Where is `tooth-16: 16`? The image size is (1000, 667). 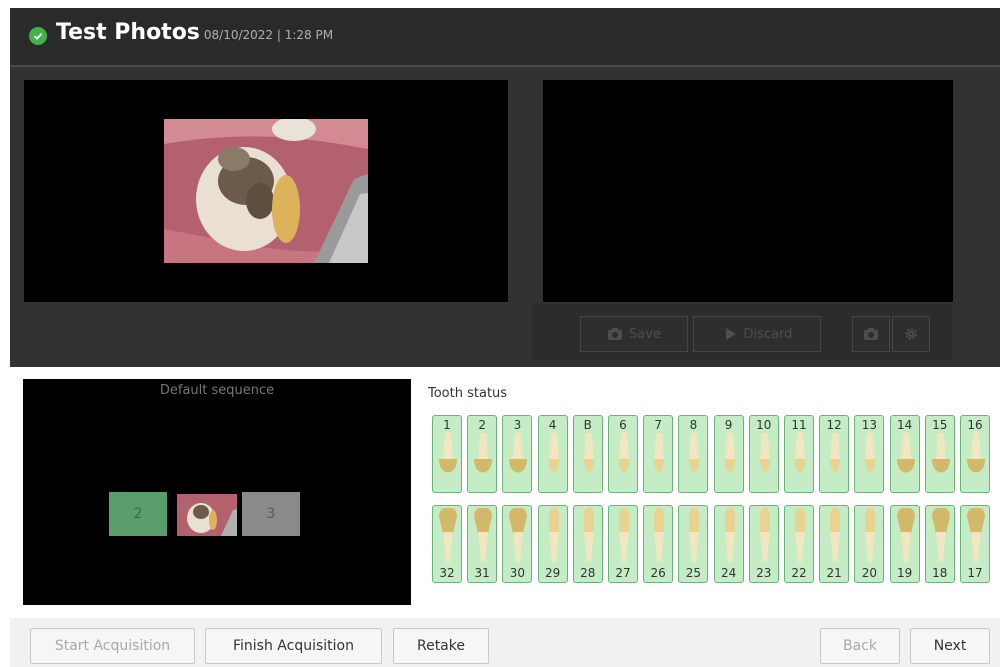 tooth-16: 16 is located at coordinates (975, 454).